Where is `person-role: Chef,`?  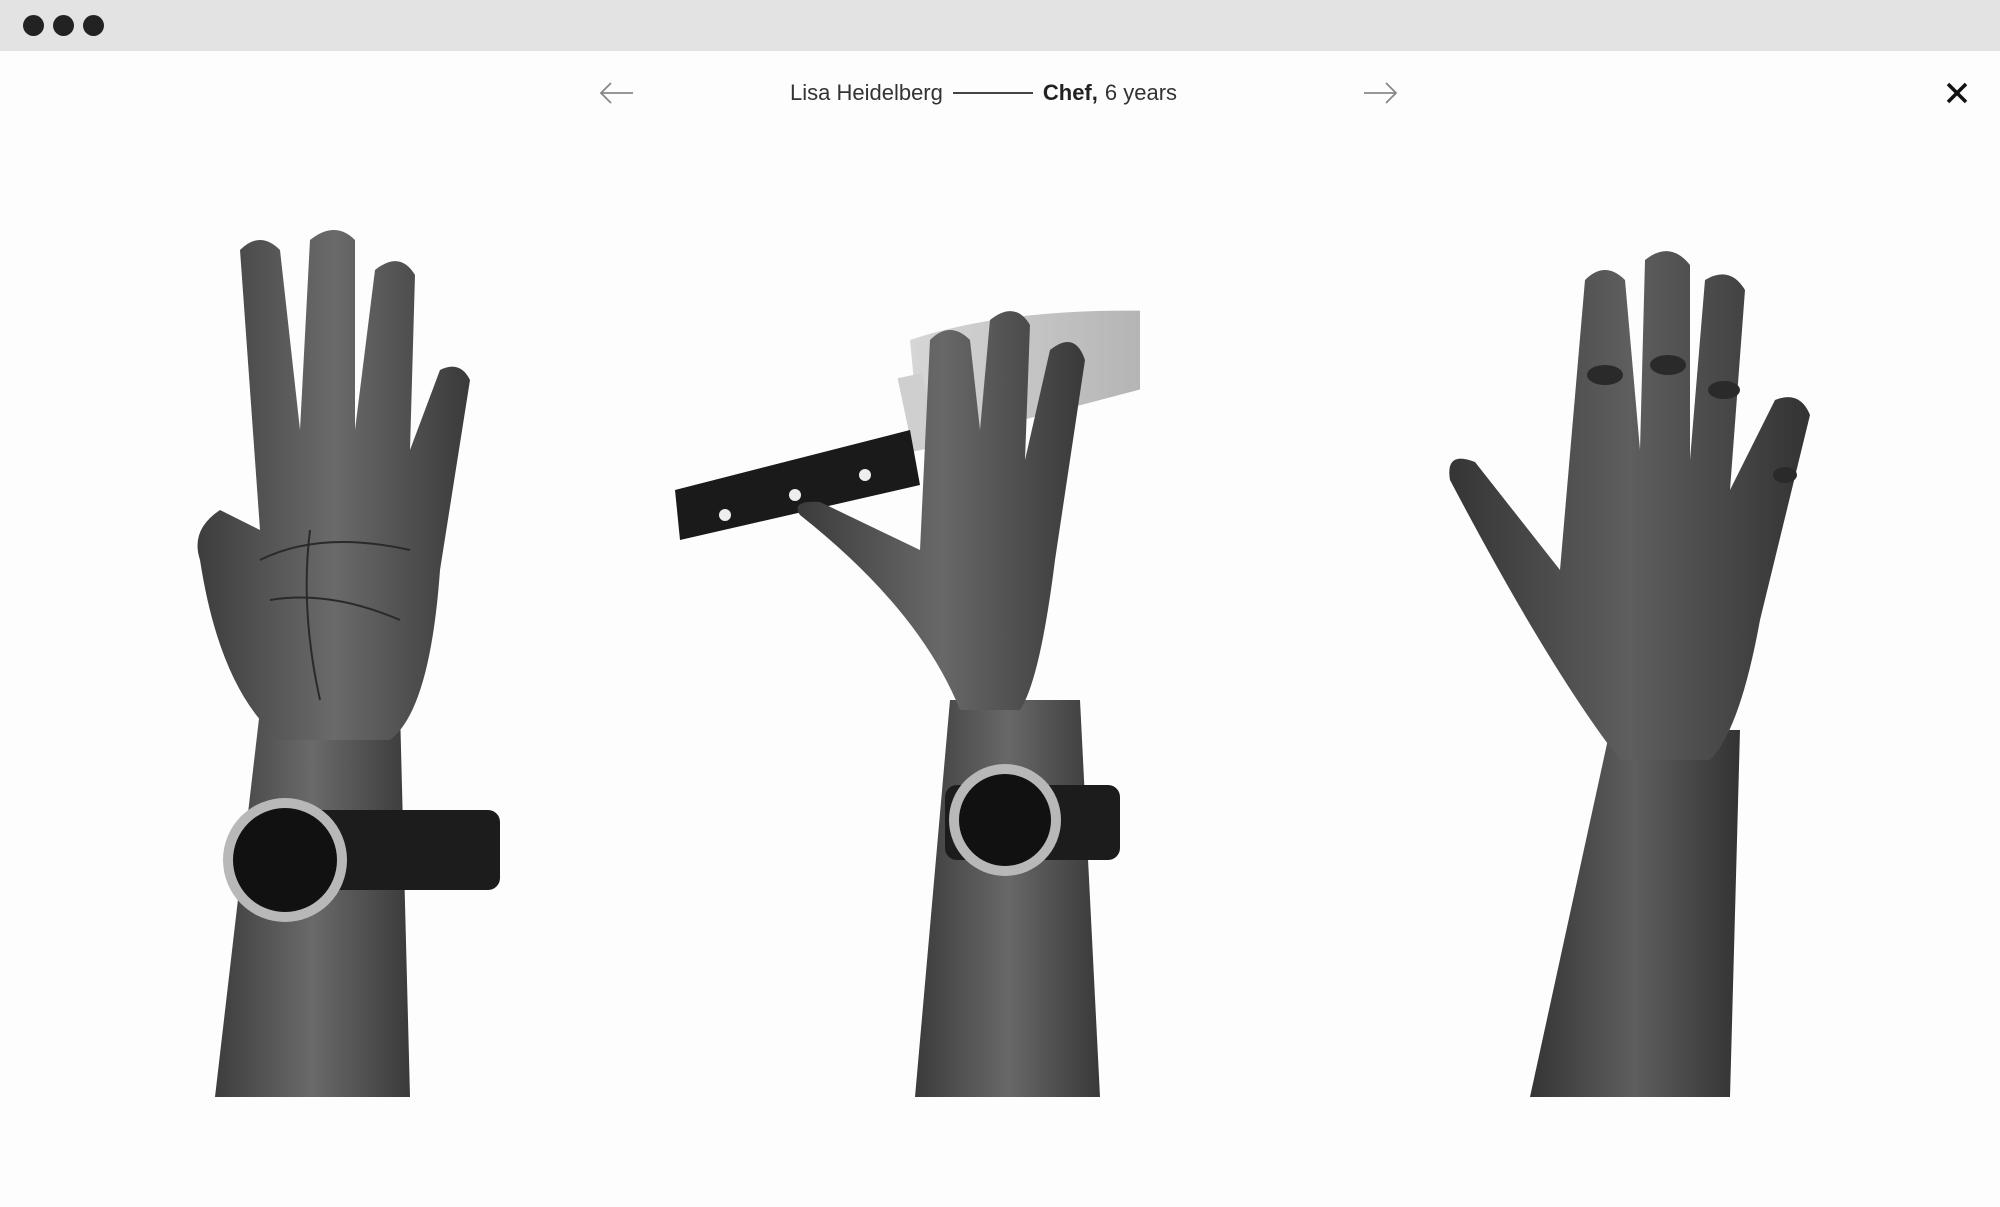
person-role: Chef, is located at coordinates (1070, 92).